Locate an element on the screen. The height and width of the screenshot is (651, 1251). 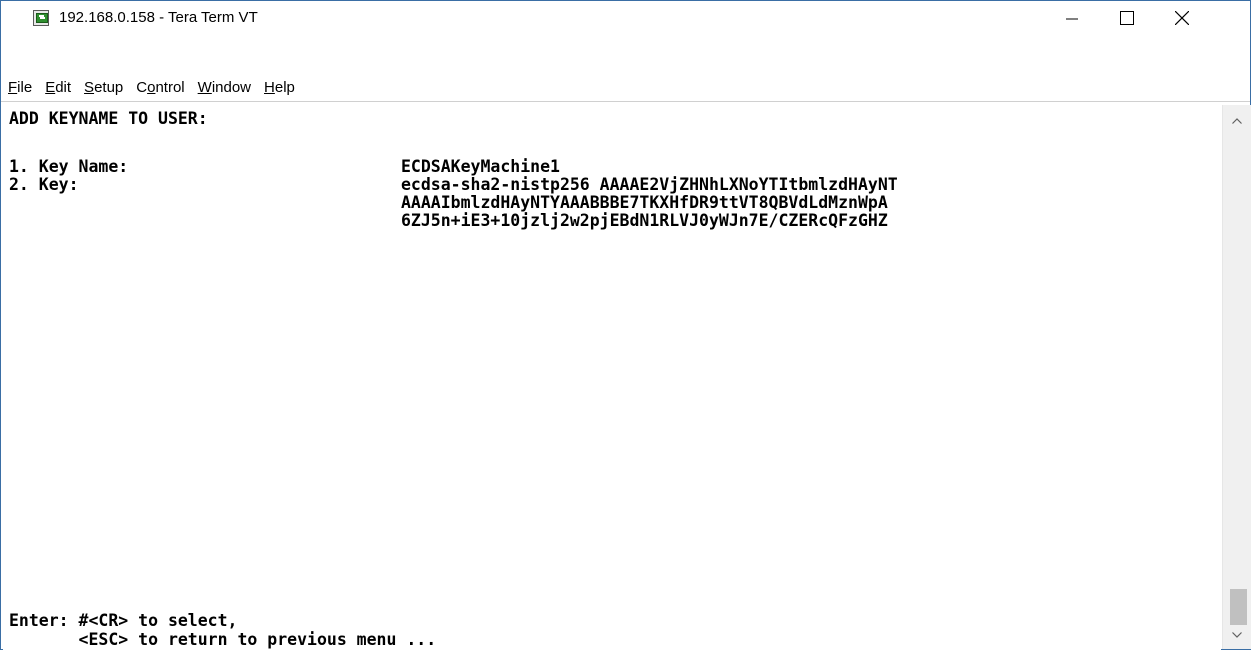
chevron-down-icon is located at coordinates (1237, 635).